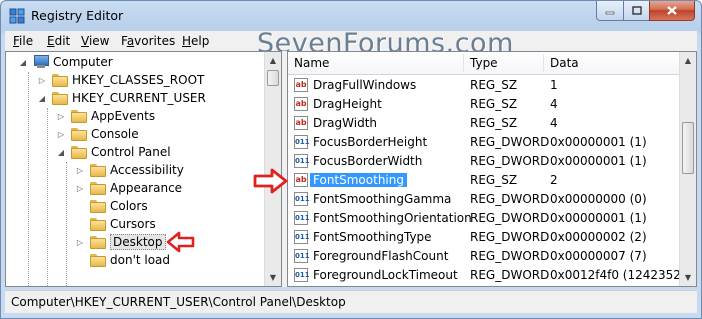 This screenshot has height=319, width=702. I want to click on tree-item-label: AppEvents, so click(123, 116).